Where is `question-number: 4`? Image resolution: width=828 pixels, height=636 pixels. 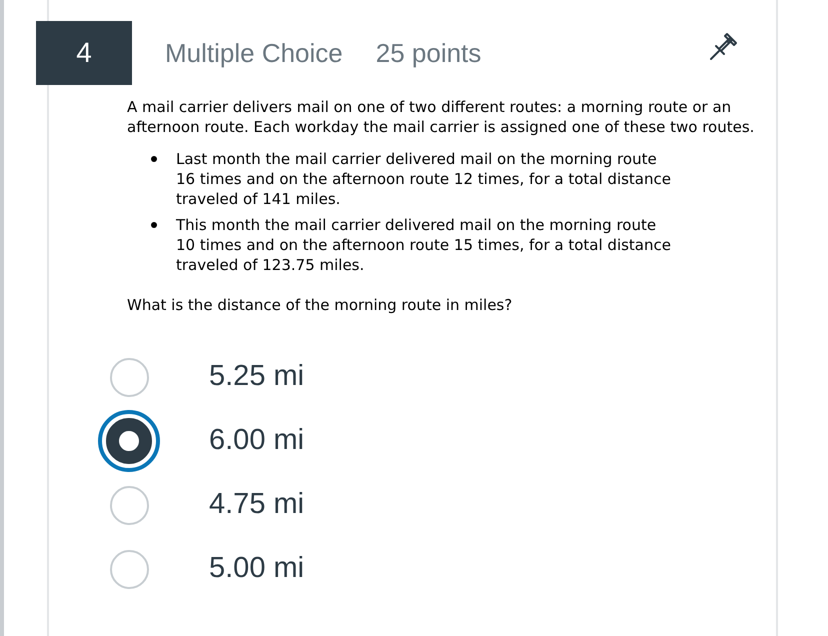
question-number: 4 is located at coordinates (84, 53).